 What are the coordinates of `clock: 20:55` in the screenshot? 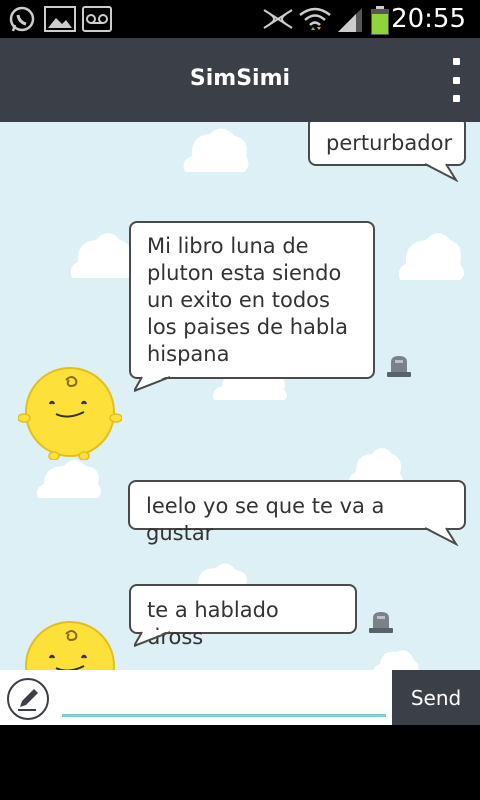 It's located at (428, 19).